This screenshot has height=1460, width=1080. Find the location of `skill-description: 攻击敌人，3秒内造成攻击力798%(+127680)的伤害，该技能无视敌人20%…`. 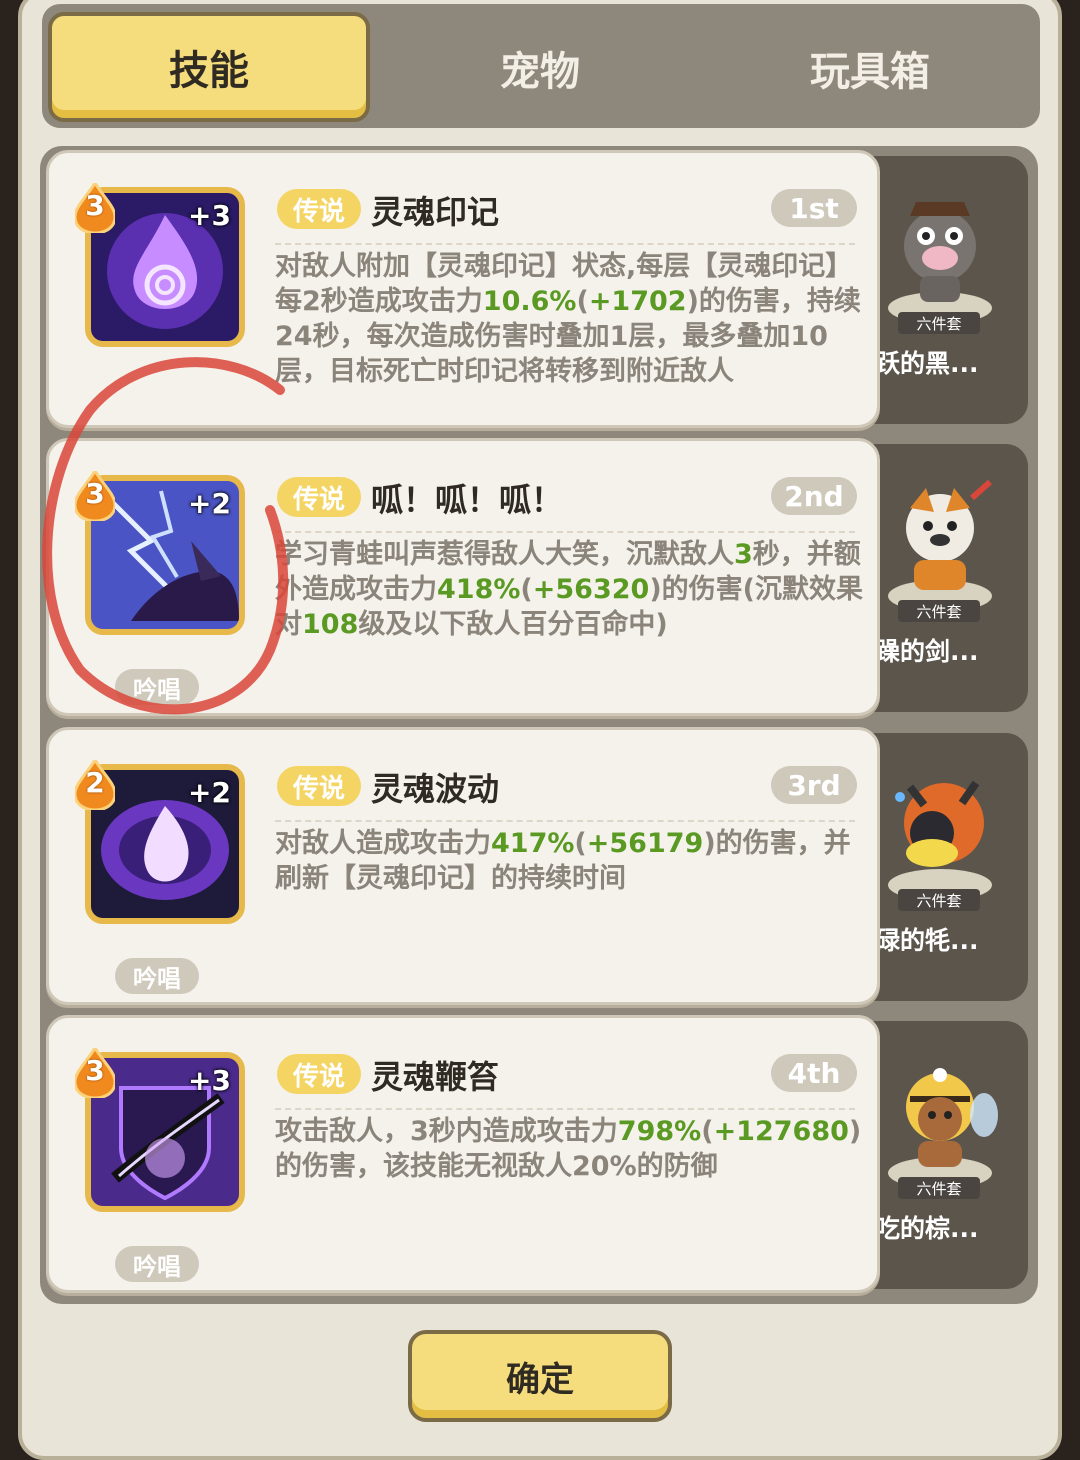

skill-description: 攻击敌人，3秒内造成攻击力798%(+127680)的伤害，该技能无视敌人20%… is located at coordinates (570, 1149).